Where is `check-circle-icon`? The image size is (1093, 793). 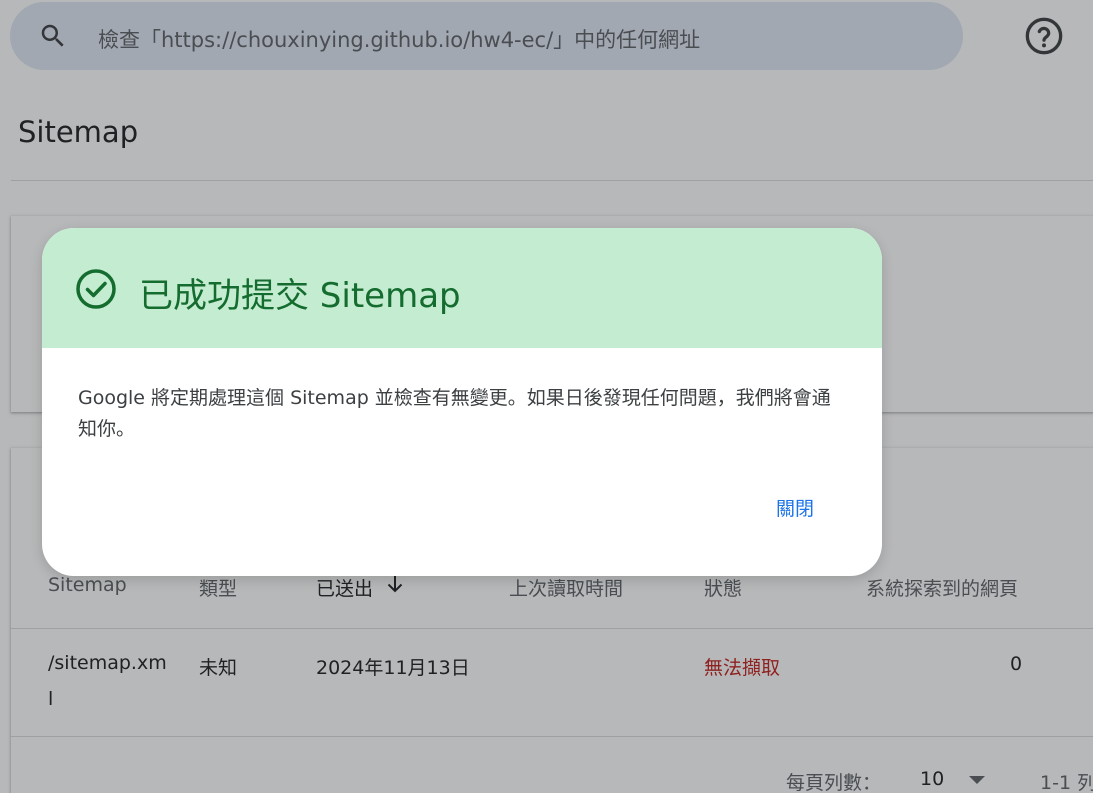
check-circle-icon is located at coordinates (96, 289).